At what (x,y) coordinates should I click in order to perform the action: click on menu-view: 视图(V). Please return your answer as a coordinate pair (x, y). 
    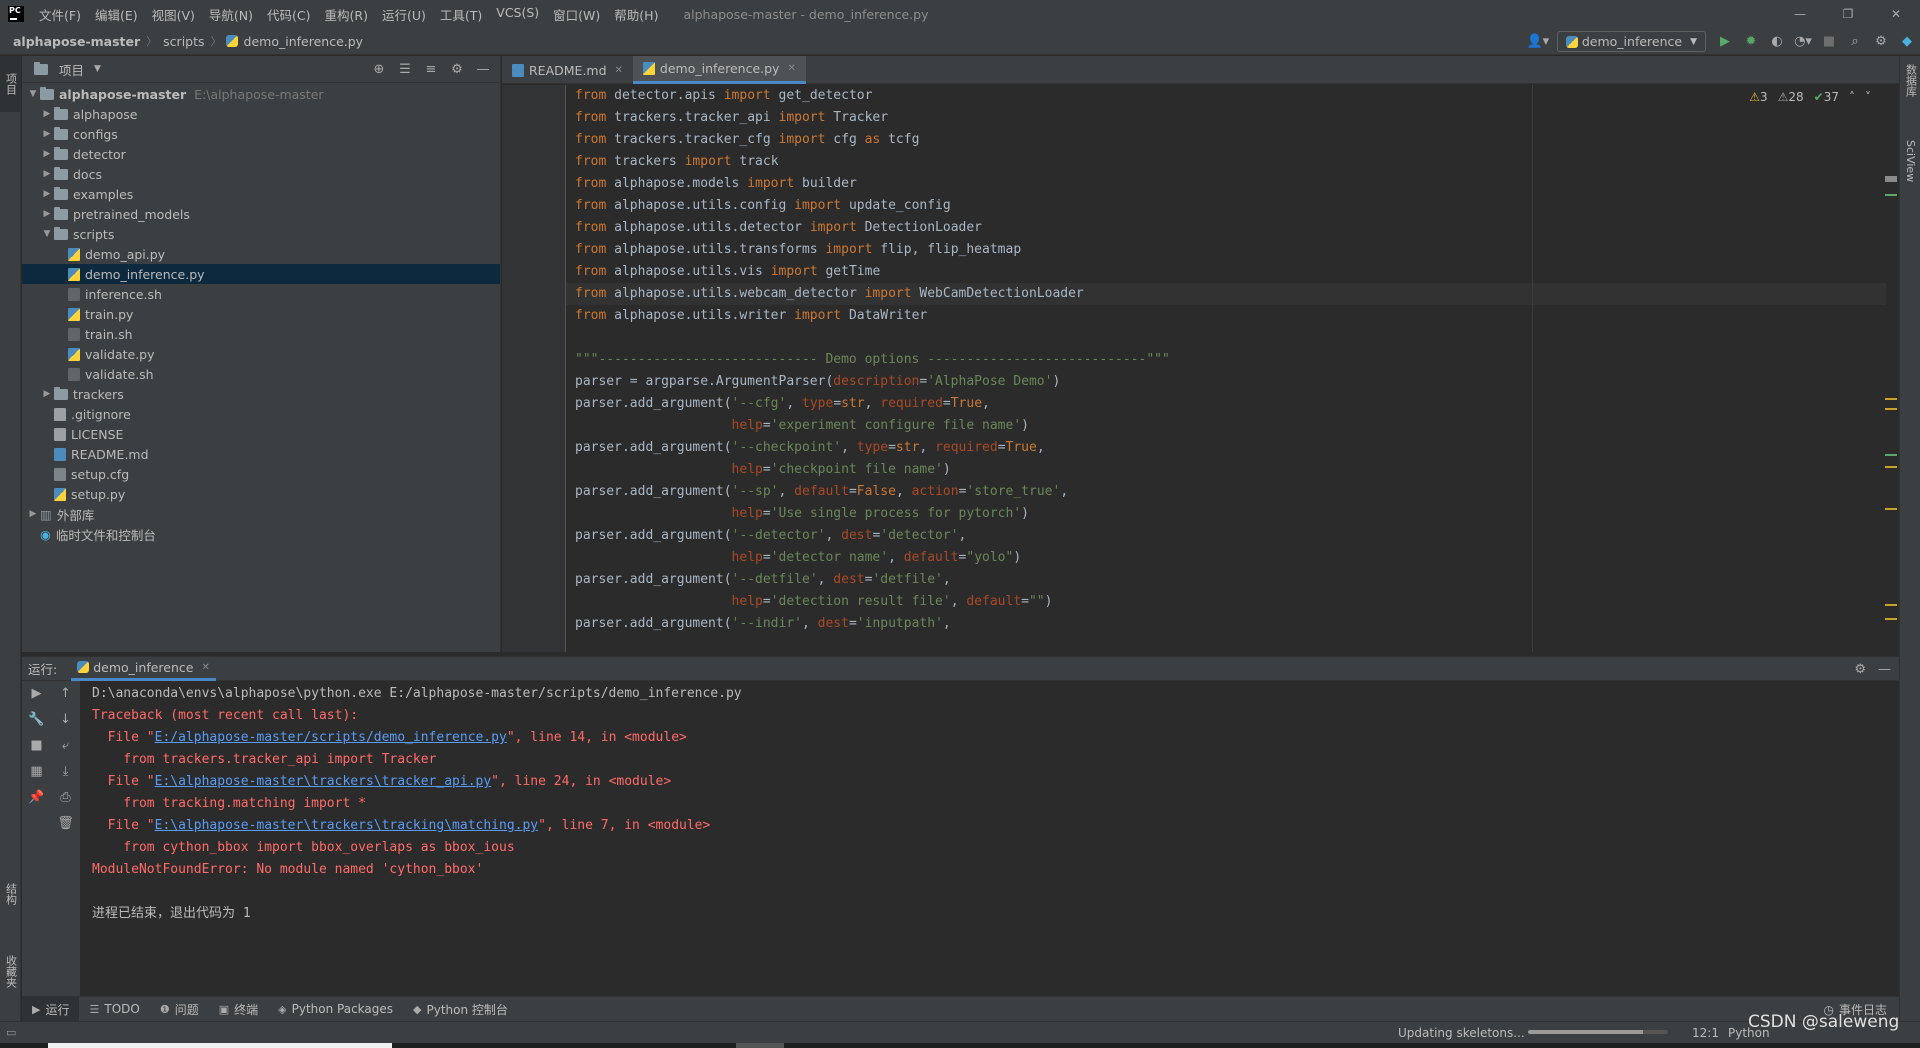
    Looking at the image, I should click on (173, 14).